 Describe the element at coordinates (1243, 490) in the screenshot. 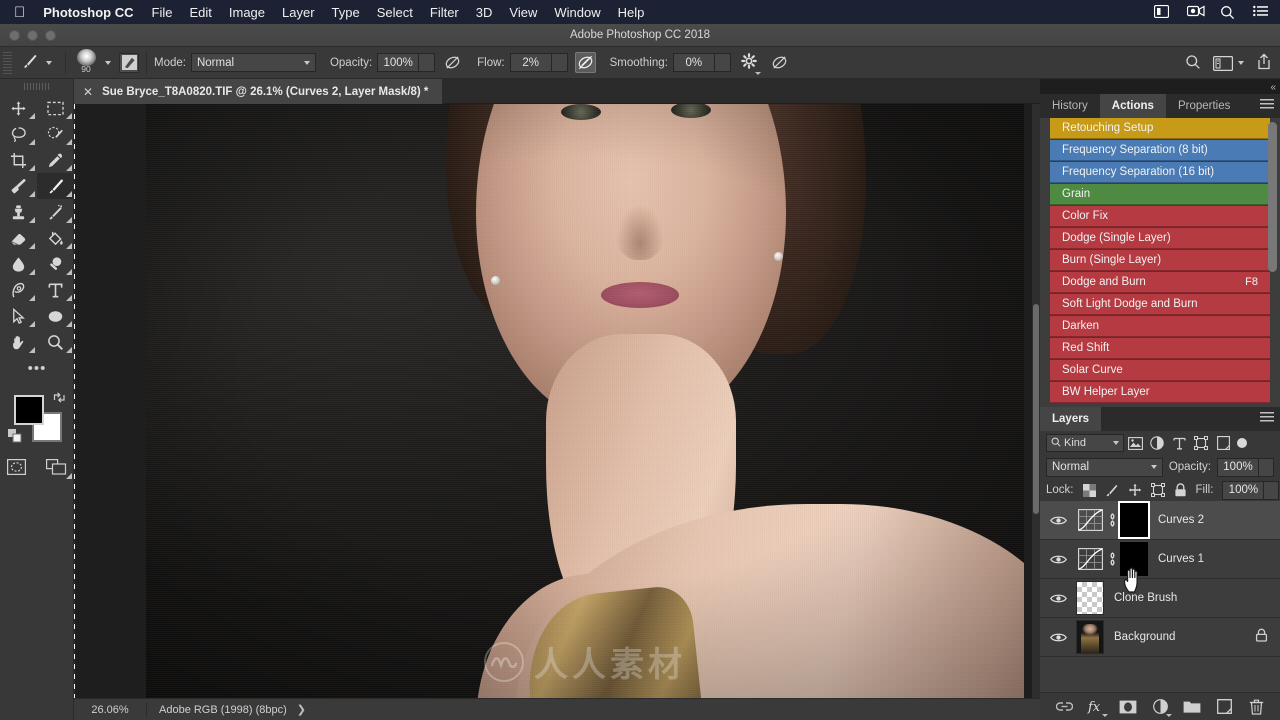

I see `layer-fill-input: 100%` at that location.